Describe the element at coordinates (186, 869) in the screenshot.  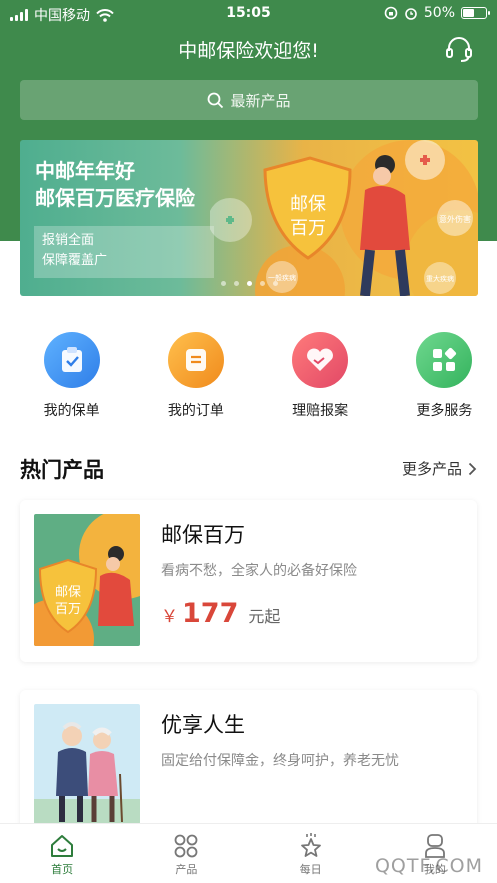
I see `tab-products-label: 产品` at that location.